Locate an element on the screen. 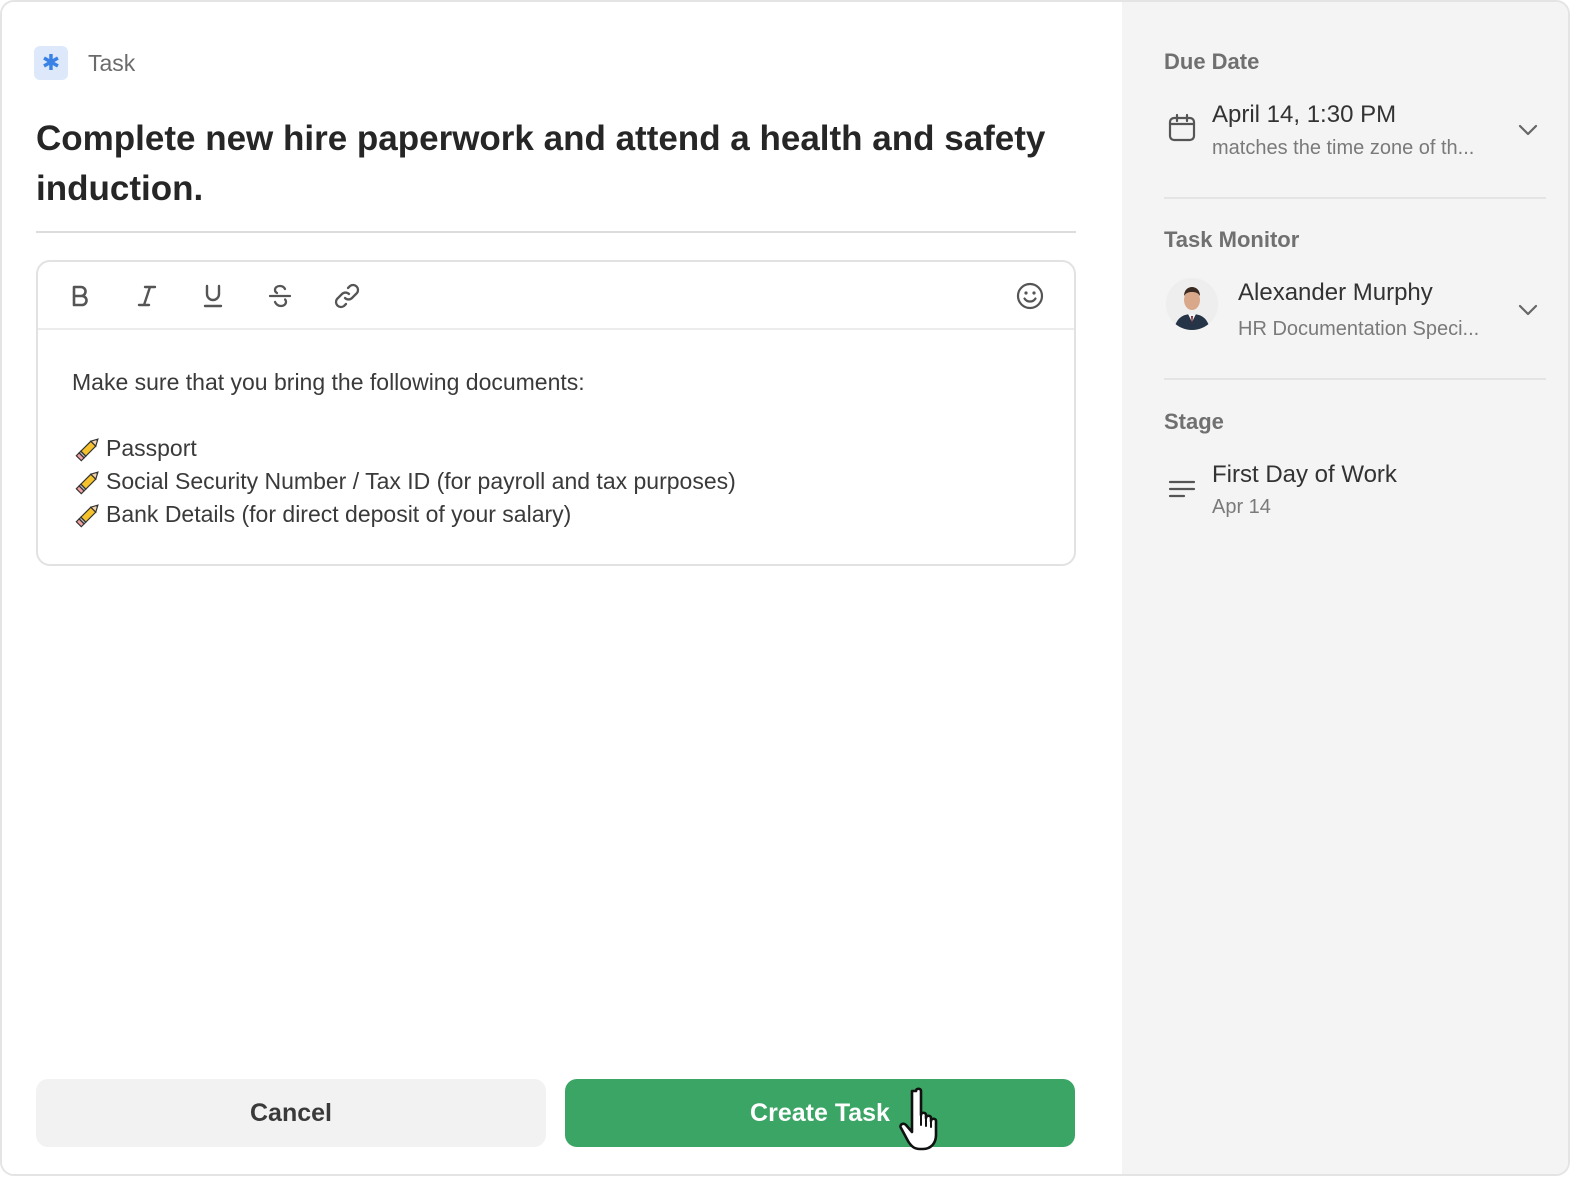  italic-icon is located at coordinates (147, 296).